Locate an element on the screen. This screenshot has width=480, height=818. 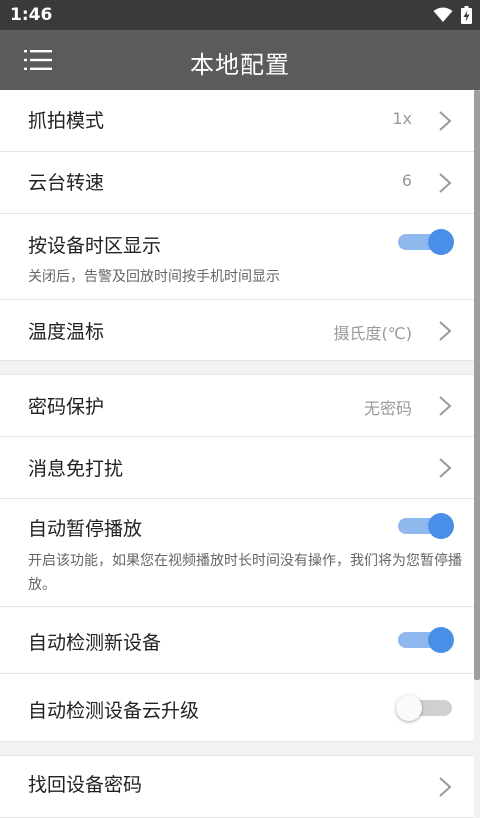
setting-auto-detect-device: 自动检测新设备 is located at coordinates (237, 640).